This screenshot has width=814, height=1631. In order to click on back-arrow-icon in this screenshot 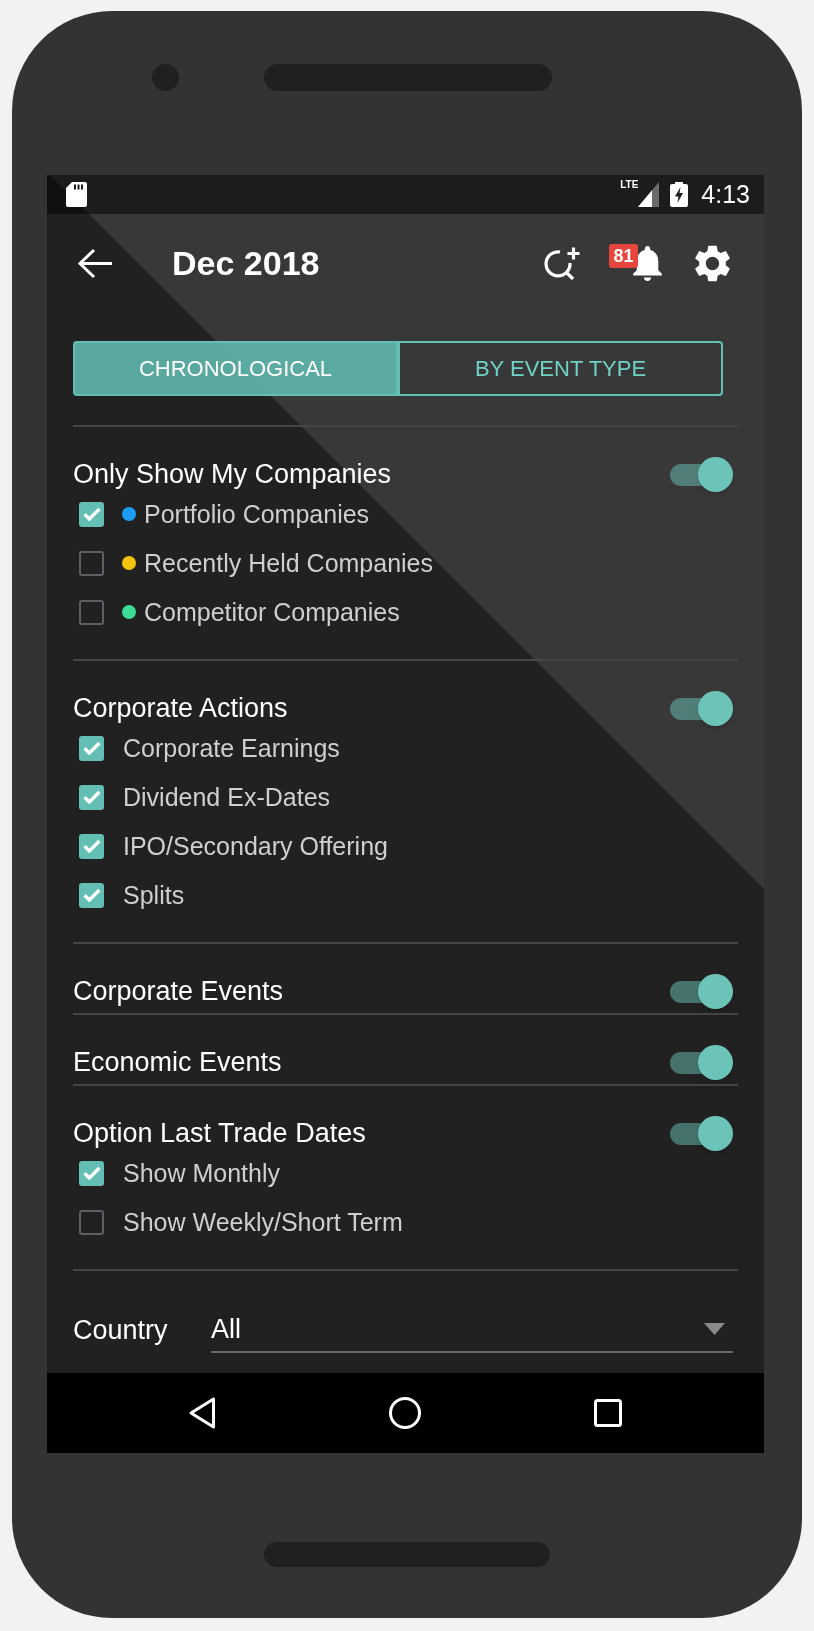, I will do `click(94, 263)`.